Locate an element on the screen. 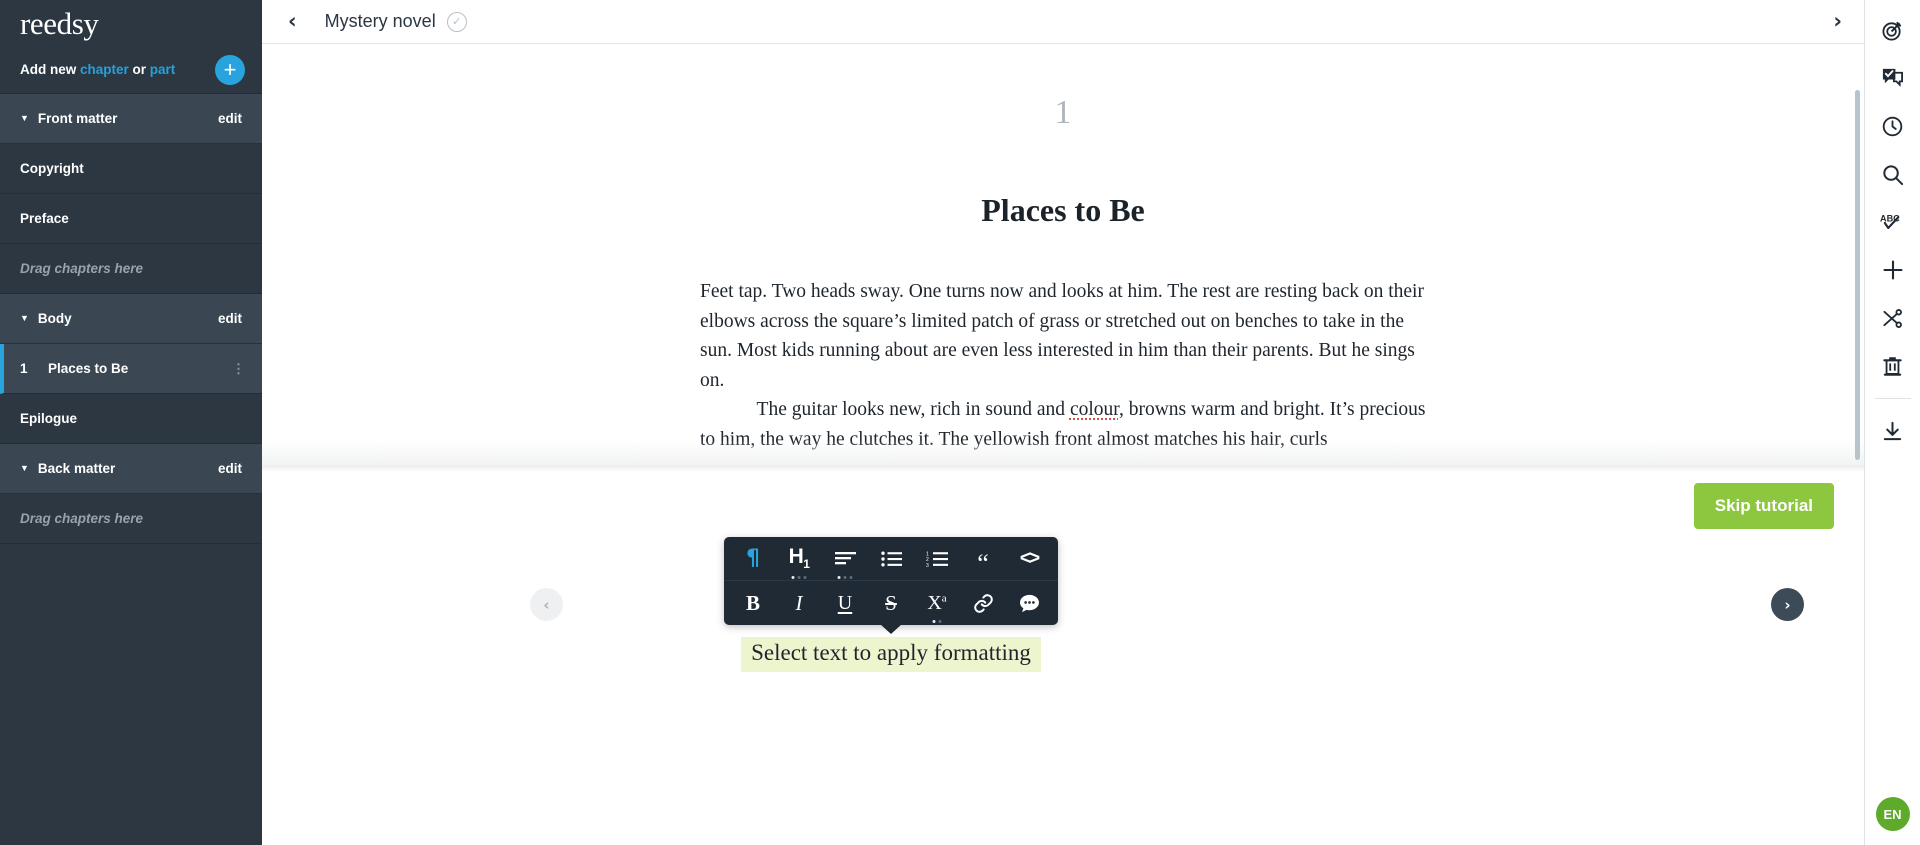 Image resolution: width=1920 pixels, height=845 pixels. section-title: Back matter is located at coordinates (76, 468).